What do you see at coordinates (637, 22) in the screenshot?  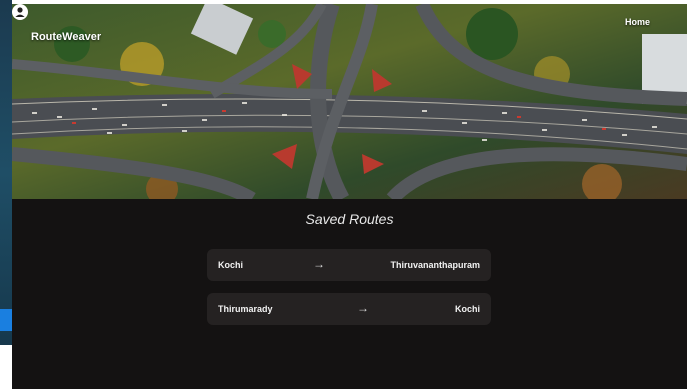 I see `nav-home-link: Home` at bounding box center [637, 22].